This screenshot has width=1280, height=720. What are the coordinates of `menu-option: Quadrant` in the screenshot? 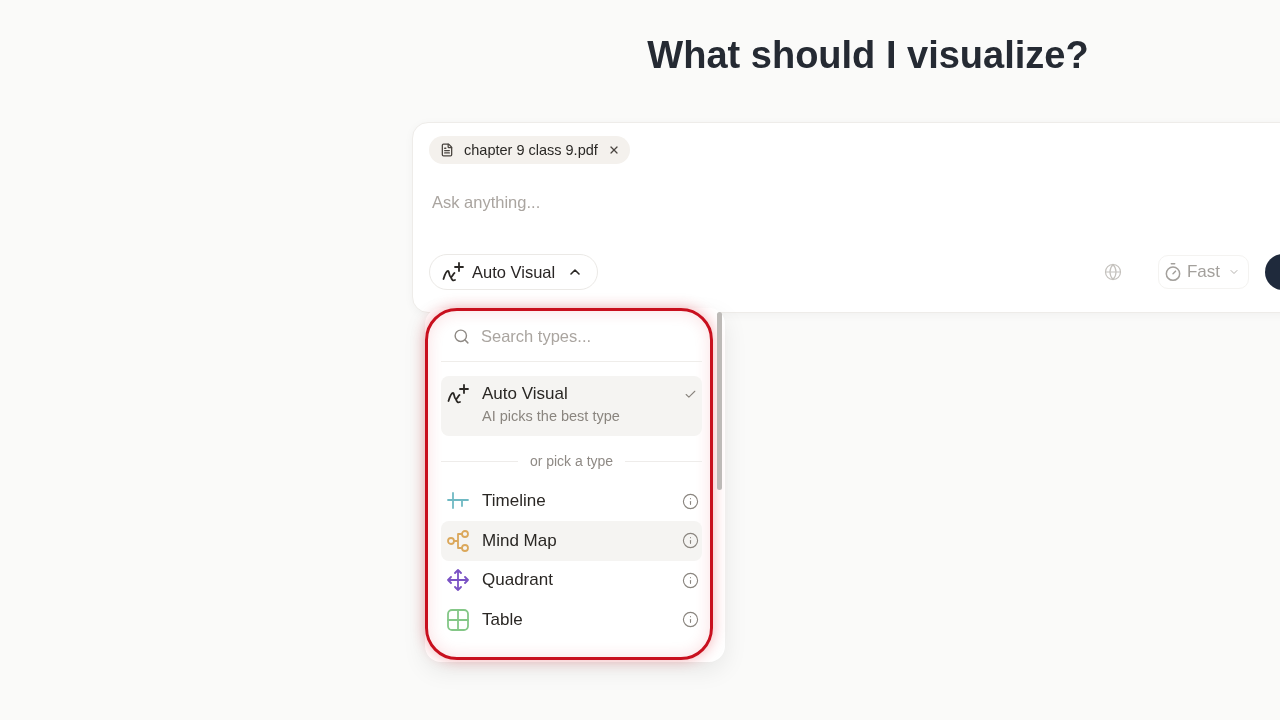 It's located at (571, 580).